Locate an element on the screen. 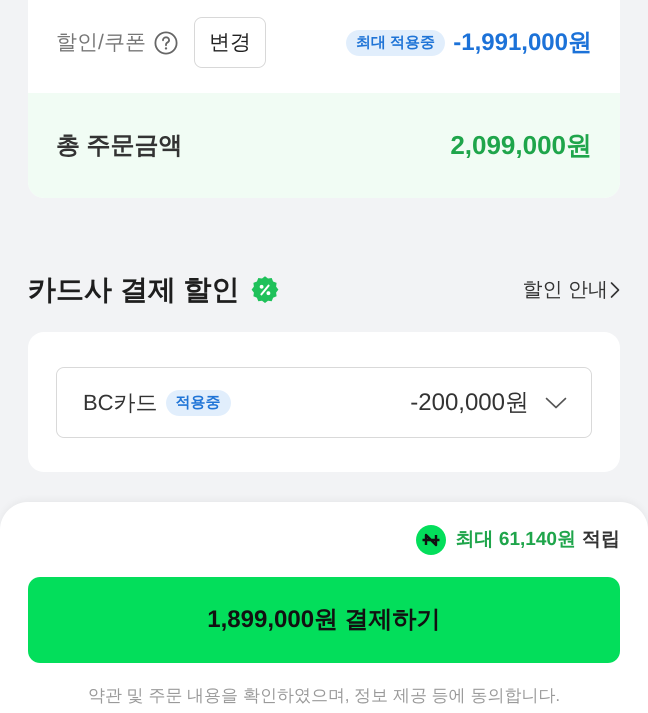 This screenshot has height=713, width=648. max-applied-badge: 최대 적용중 is located at coordinates (396, 43).